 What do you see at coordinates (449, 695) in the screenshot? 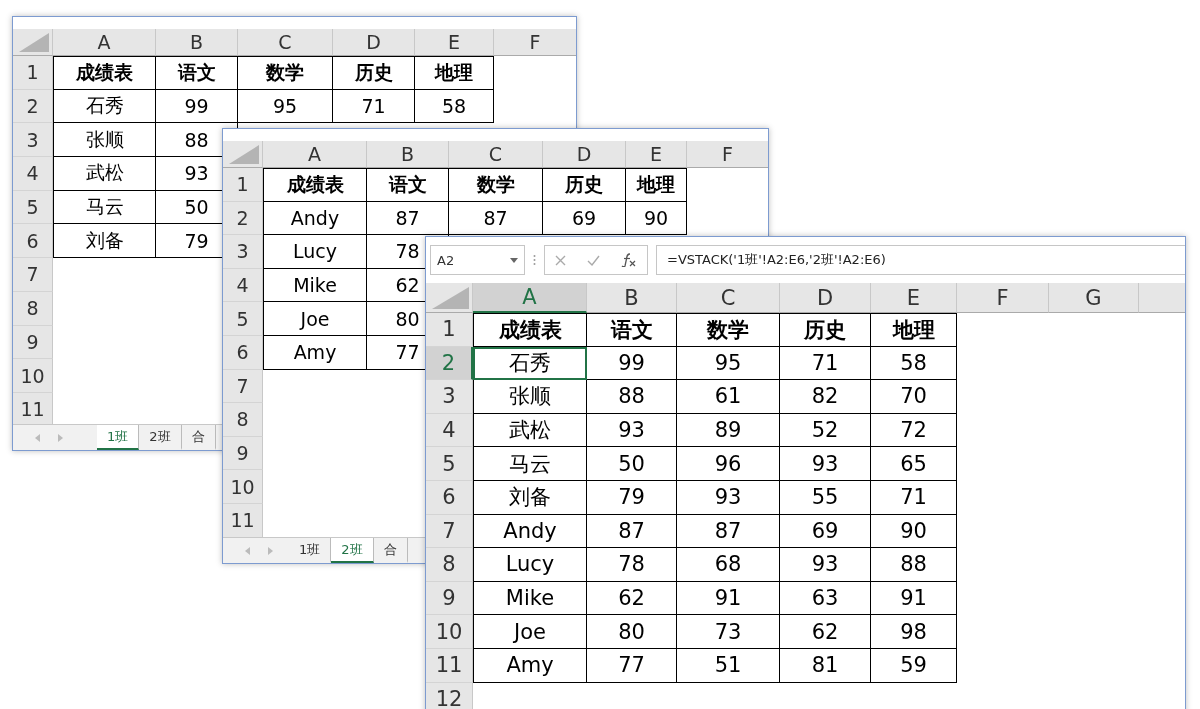
I see `row-header: 12` at bounding box center [449, 695].